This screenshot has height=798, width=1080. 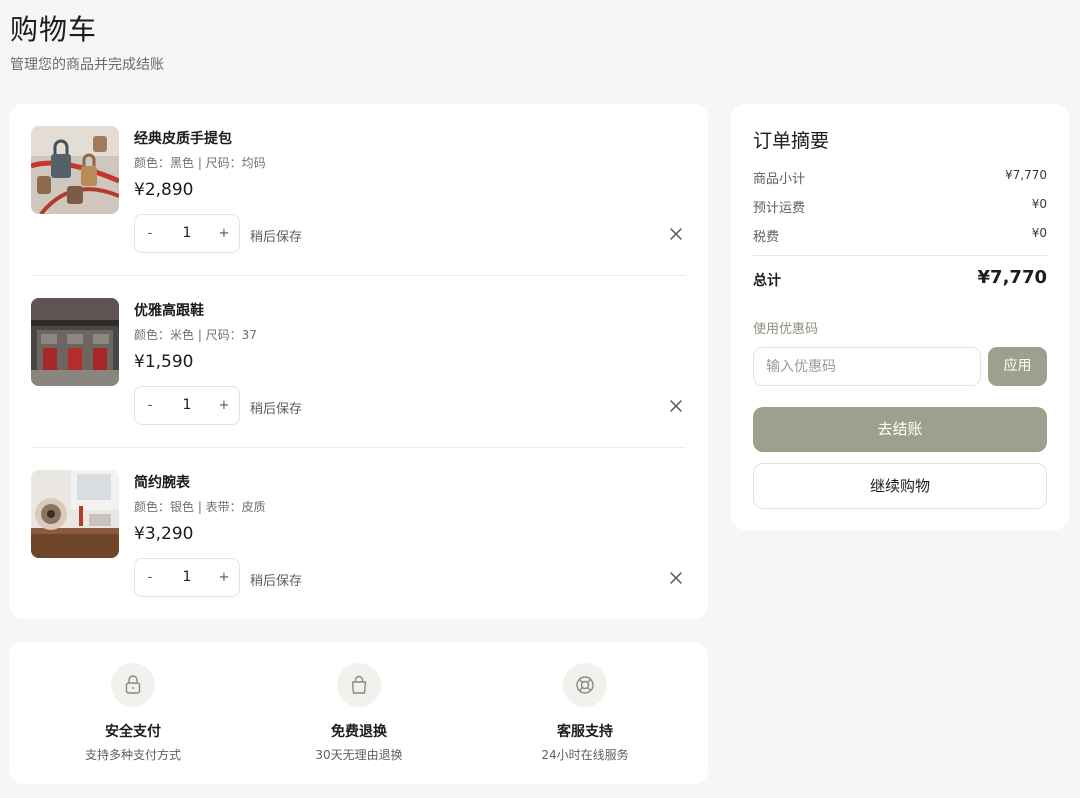 I want to click on subtotal-value: ¥7,770, so click(x=1026, y=175).